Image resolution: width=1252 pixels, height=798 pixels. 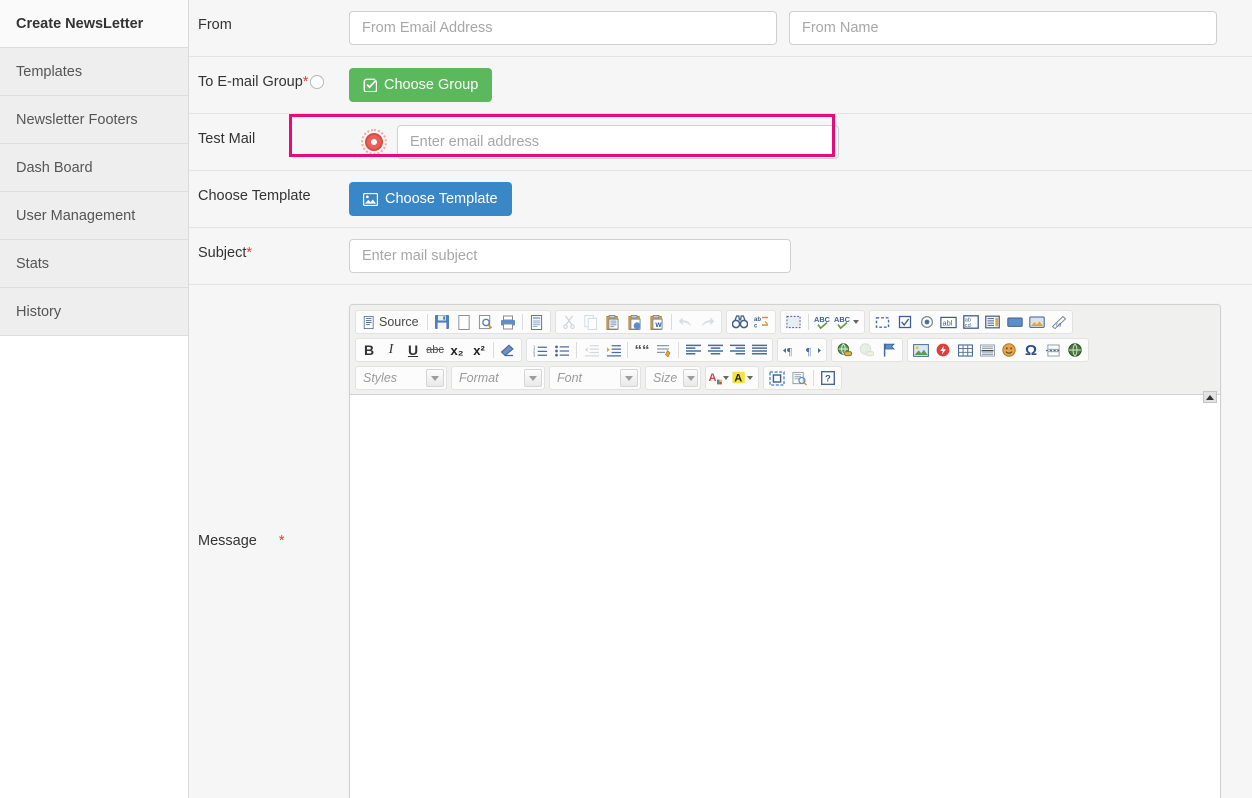 What do you see at coordinates (744, 378) in the screenshot?
I see `bg-color-button: A` at bounding box center [744, 378].